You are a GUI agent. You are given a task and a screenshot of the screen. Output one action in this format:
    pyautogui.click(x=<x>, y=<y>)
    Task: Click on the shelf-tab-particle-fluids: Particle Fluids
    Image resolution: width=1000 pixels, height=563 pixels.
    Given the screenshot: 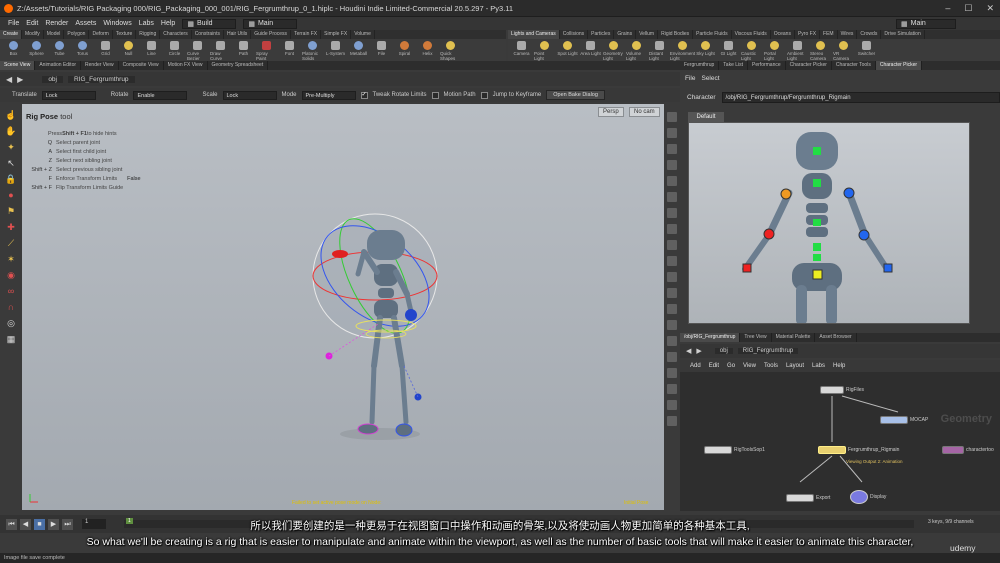 What is the action you would take?
    pyautogui.click(x=712, y=34)
    